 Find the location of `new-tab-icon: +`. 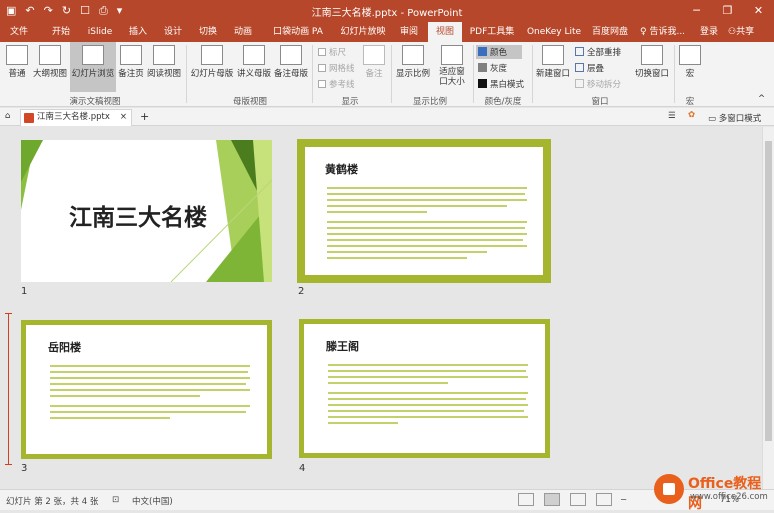

new-tab-icon: + is located at coordinates (144, 116).